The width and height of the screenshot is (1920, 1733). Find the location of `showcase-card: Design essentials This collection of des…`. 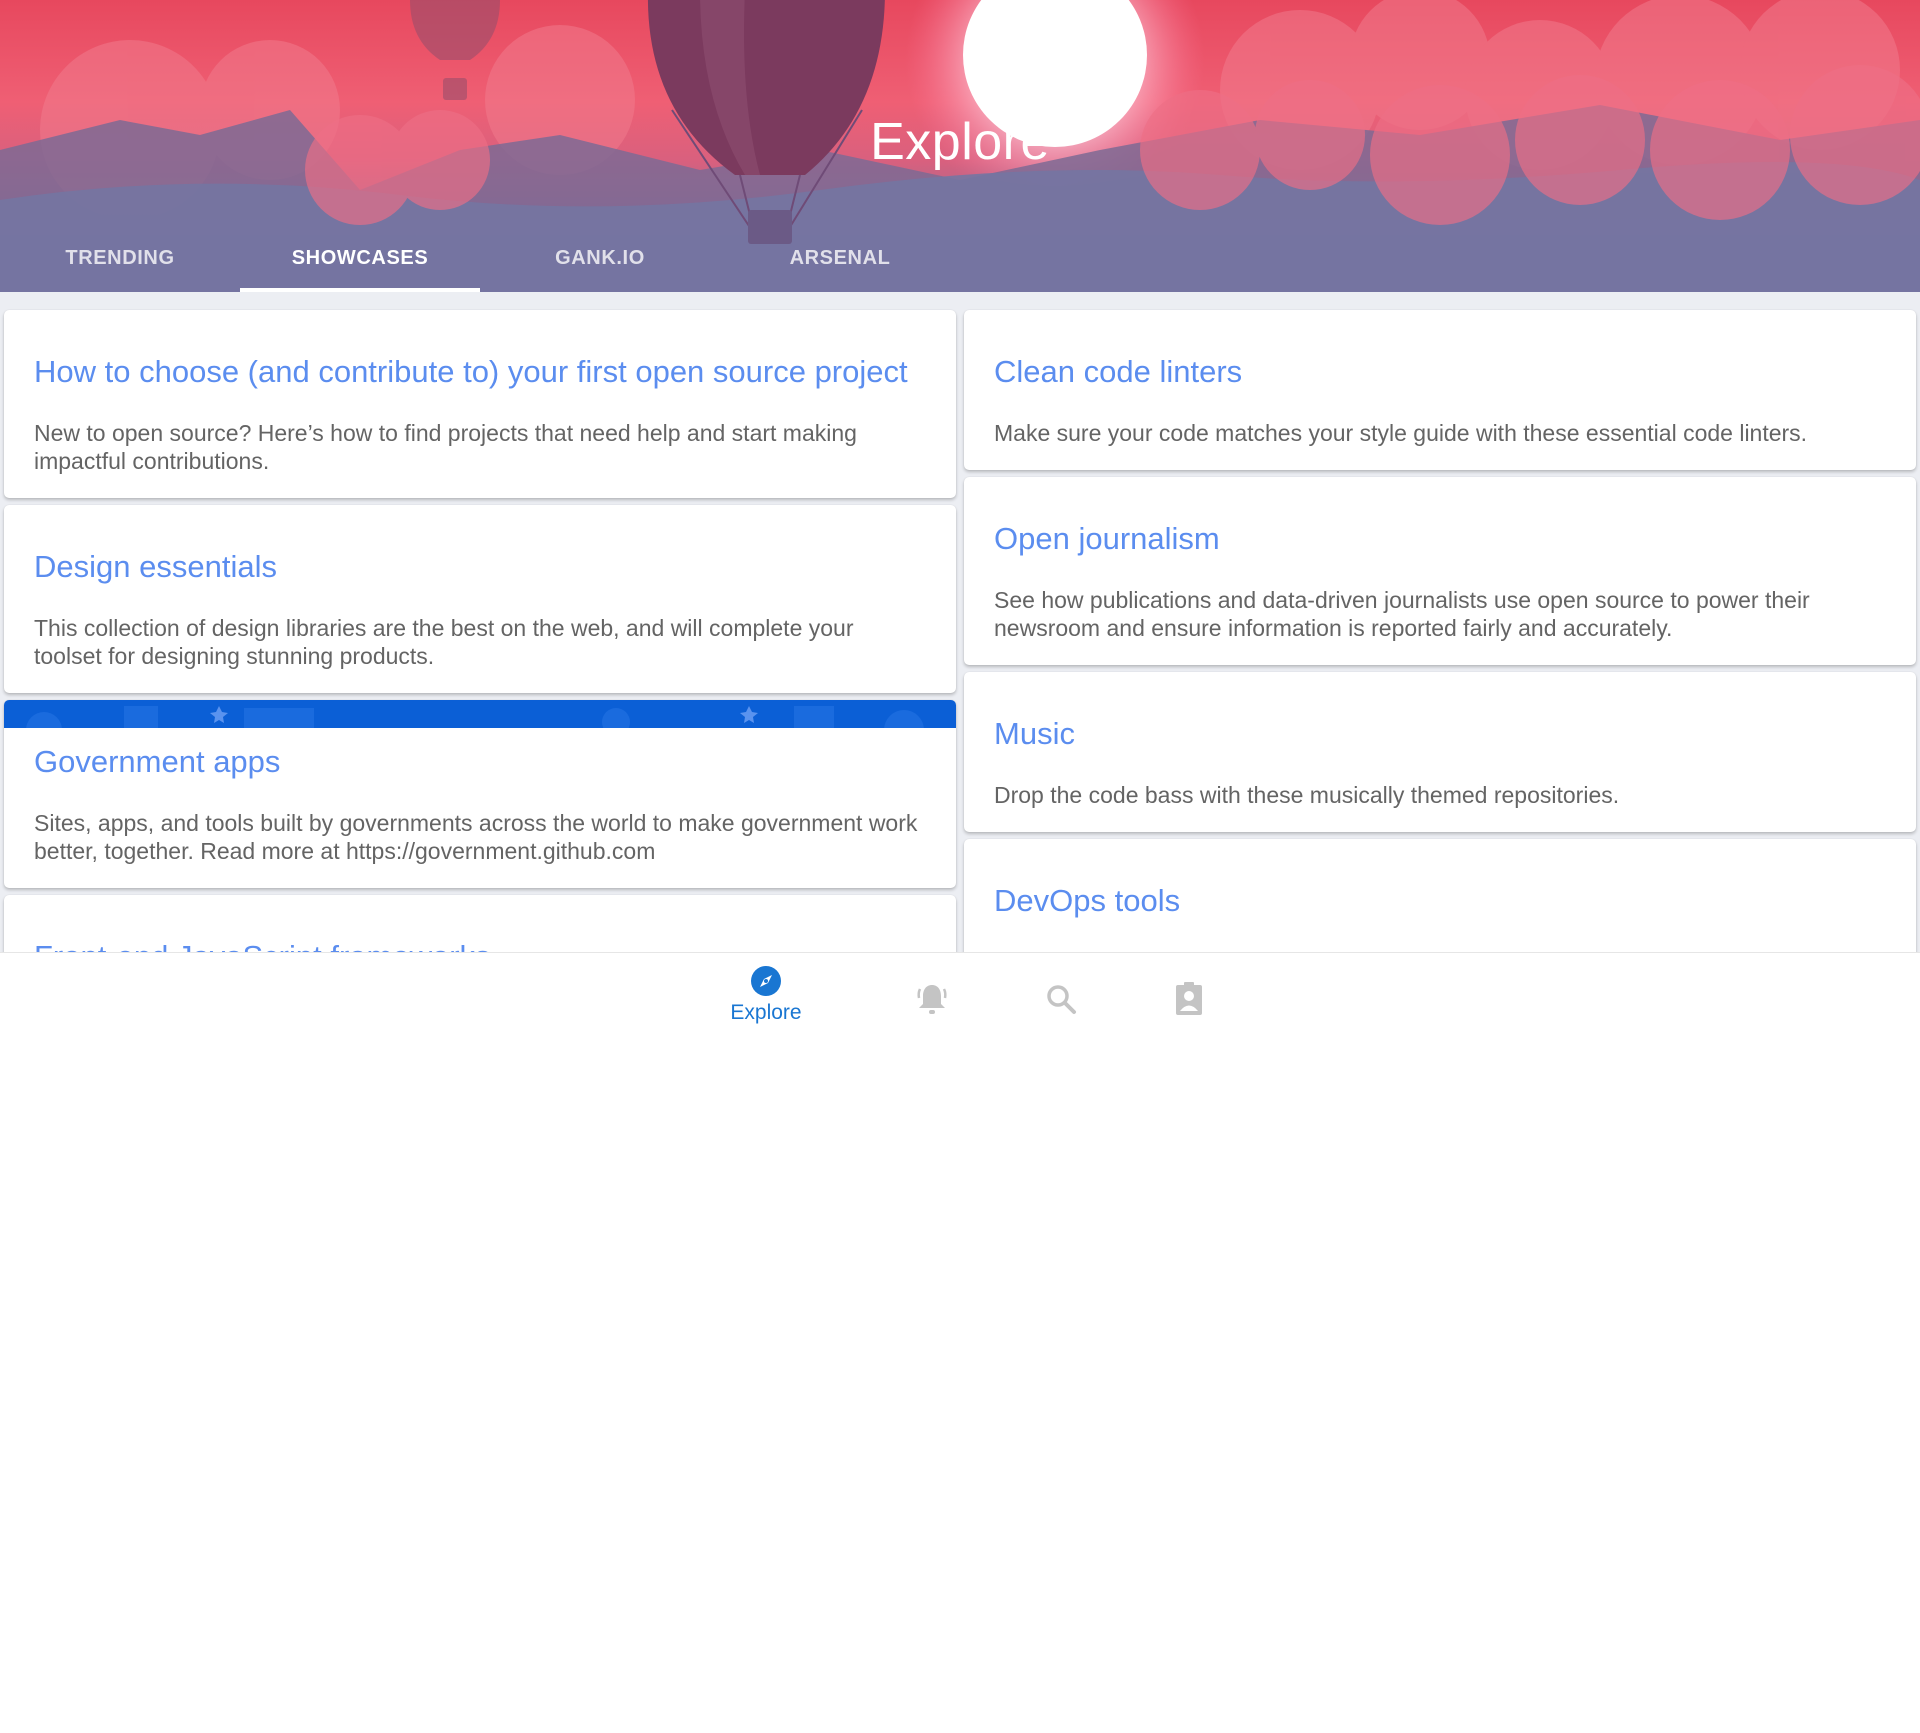

showcase-card: Design essentials This collection of des… is located at coordinates (480, 599).